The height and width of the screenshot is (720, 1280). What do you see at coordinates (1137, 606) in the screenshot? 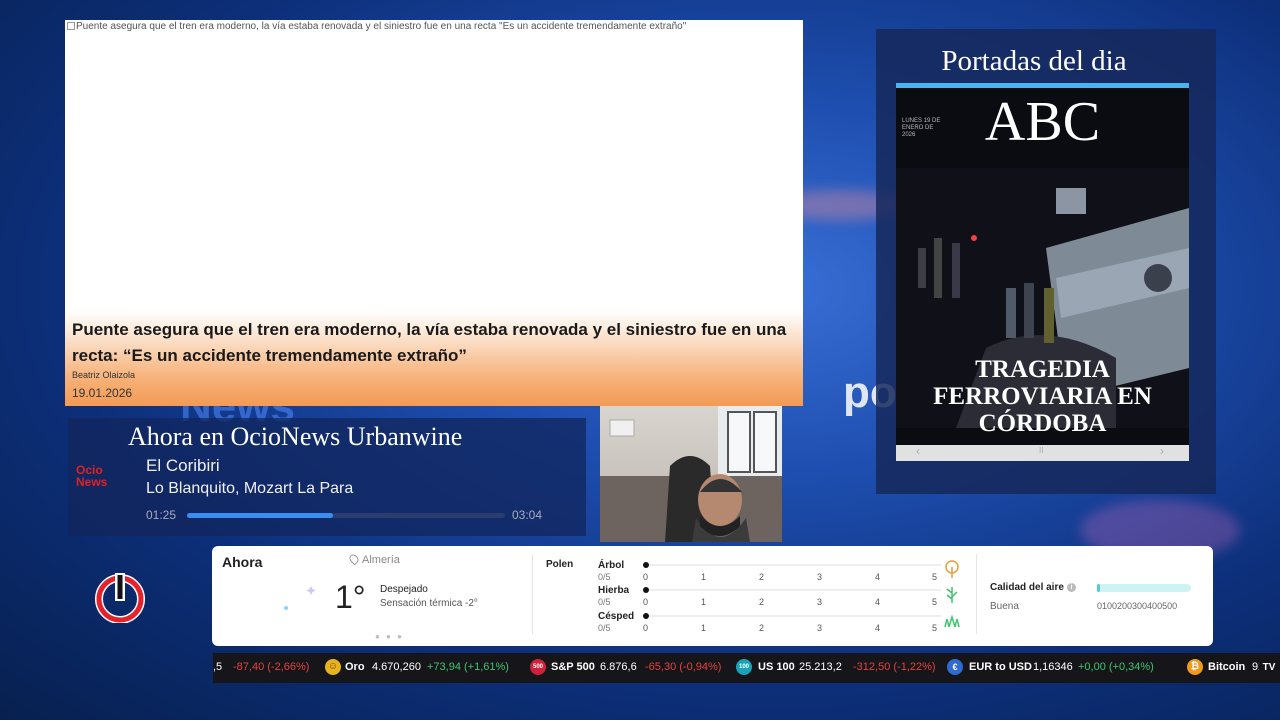
I see `air-quality-scale: 0100200300400500` at bounding box center [1137, 606].